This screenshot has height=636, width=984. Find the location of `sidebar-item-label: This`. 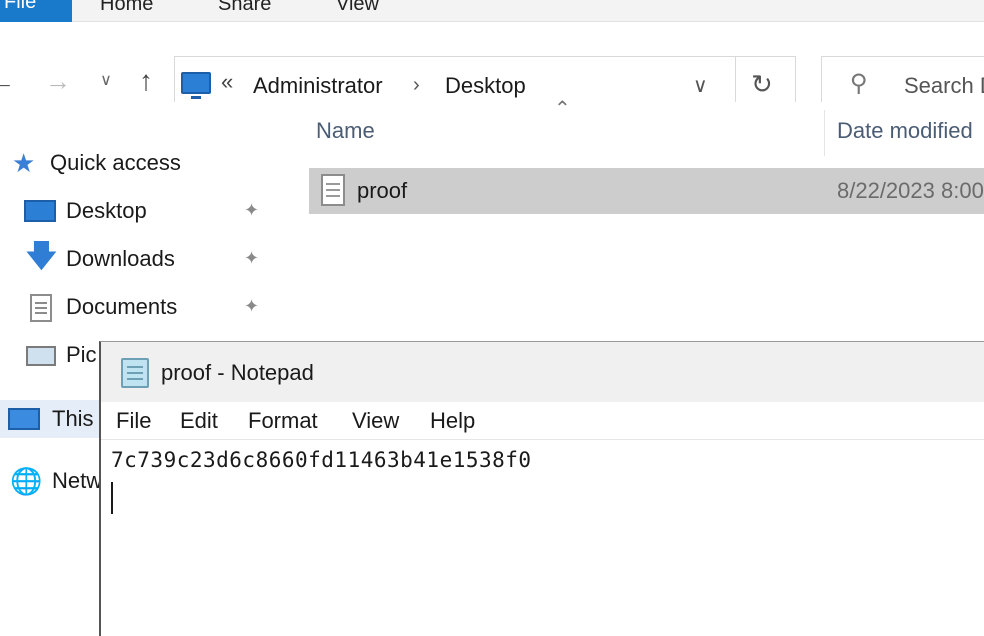

sidebar-item-label: This is located at coordinates (73, 418).